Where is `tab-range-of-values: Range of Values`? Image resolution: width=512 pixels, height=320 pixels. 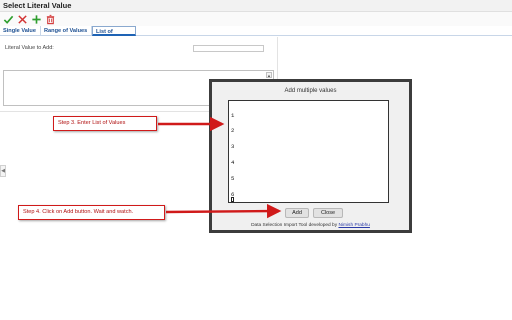
tab-range-of-values: Range of Values is located at coordinates (66, 31).